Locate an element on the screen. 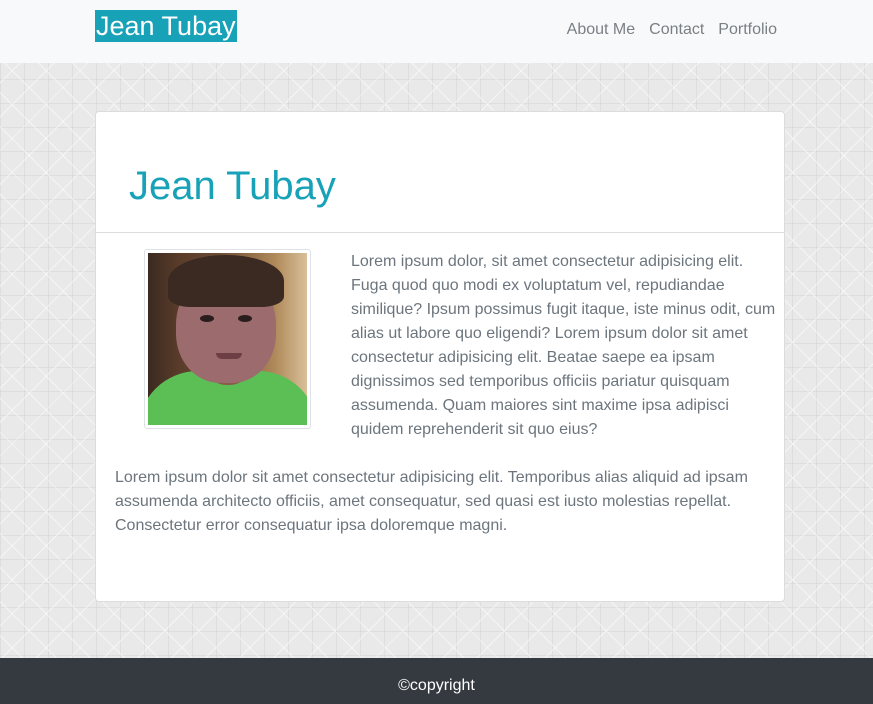  photo-hair is located at coordinates (226, 281).